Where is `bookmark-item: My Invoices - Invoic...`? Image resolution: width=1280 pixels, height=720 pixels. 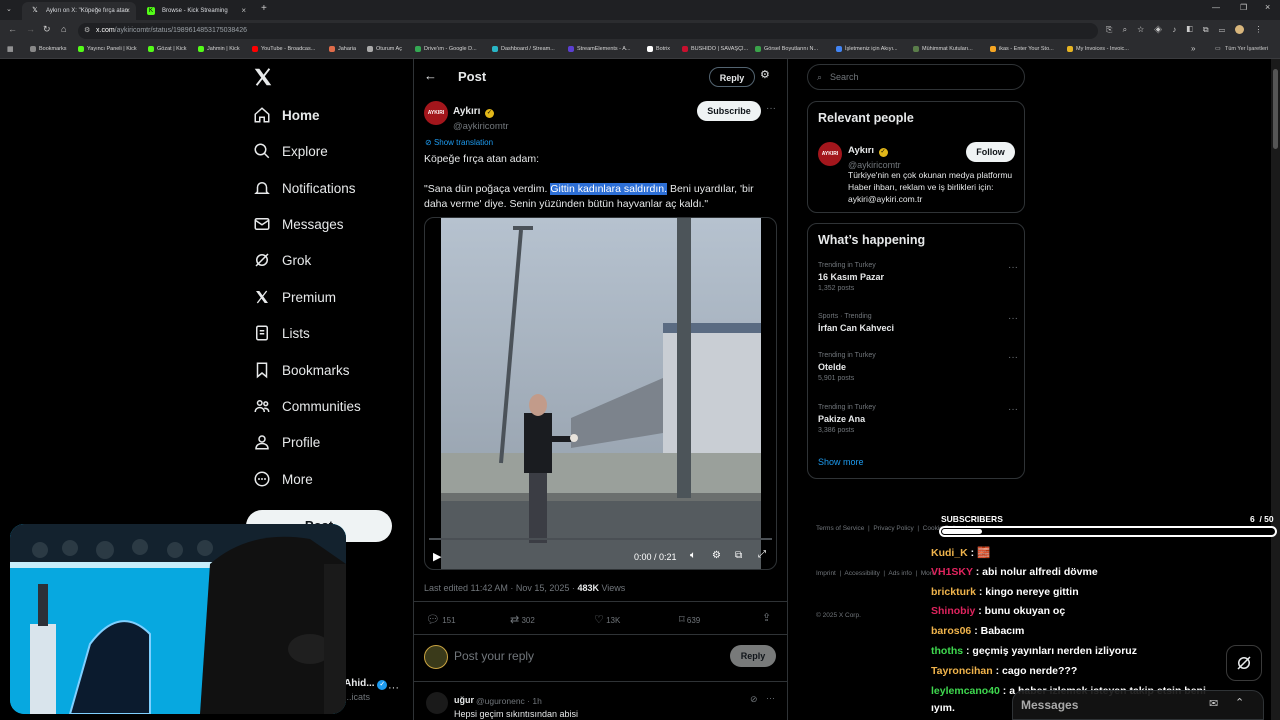 bookmark-item: My Invoices - Invoic... is located at coordinates (1098, 49).